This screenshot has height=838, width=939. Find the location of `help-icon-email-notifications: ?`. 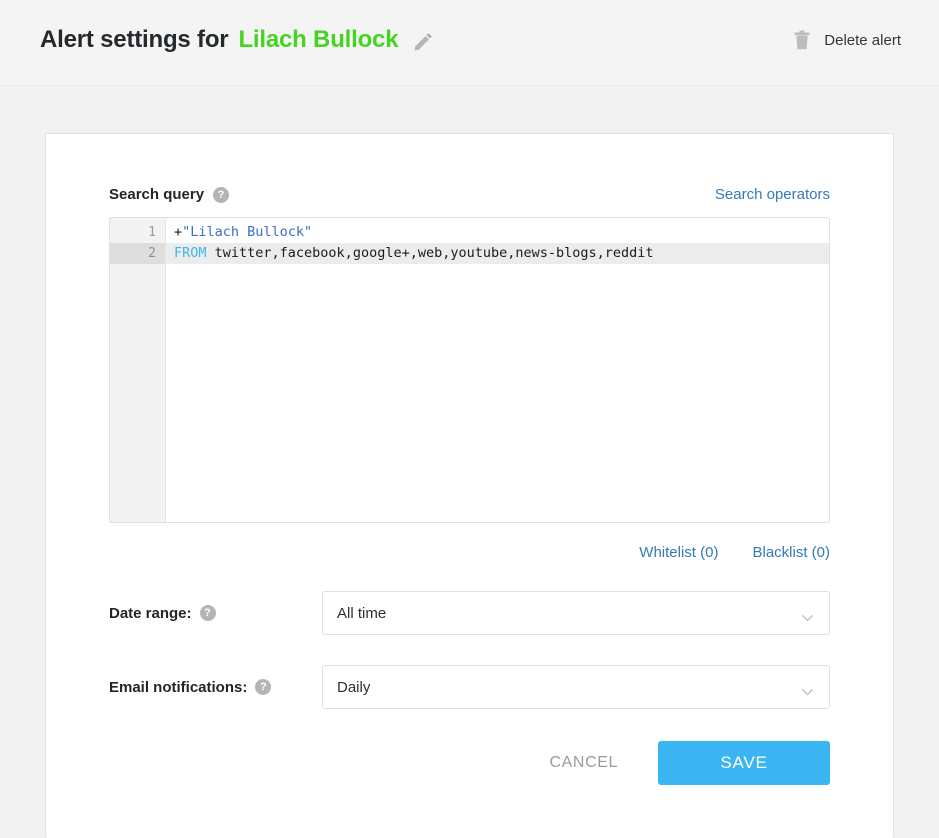

help-icon-email-notifications: ? is located at coordinates (263, 687).